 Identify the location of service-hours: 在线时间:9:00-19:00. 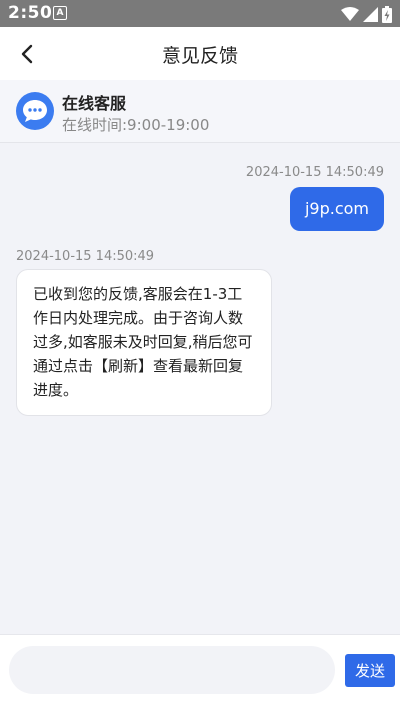
(136, 125).